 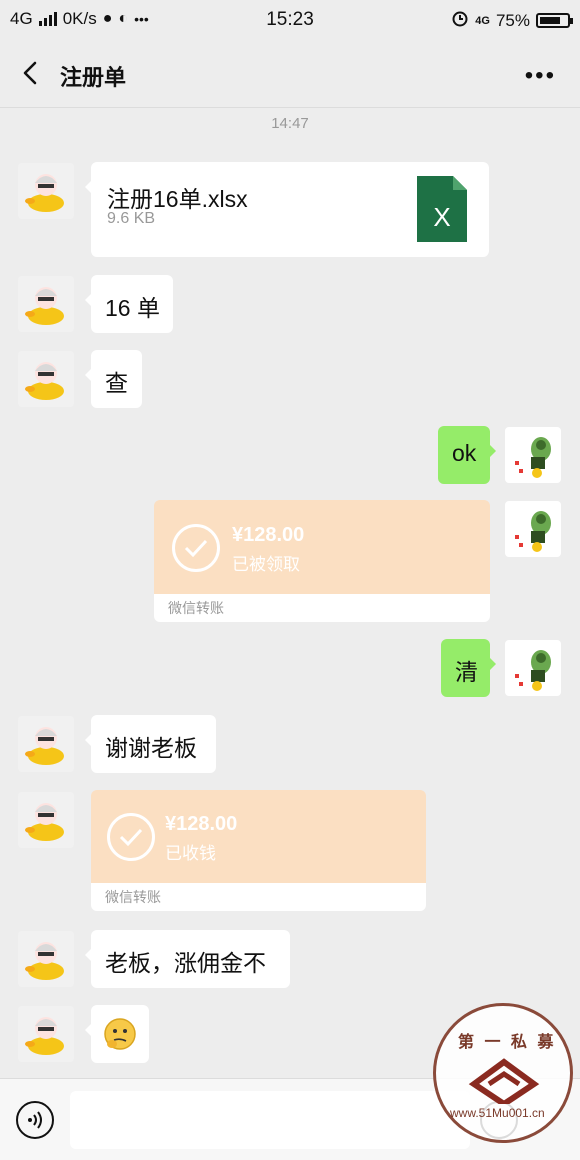 I want to click on message-text: 16 单, so click(x=132, y=308).